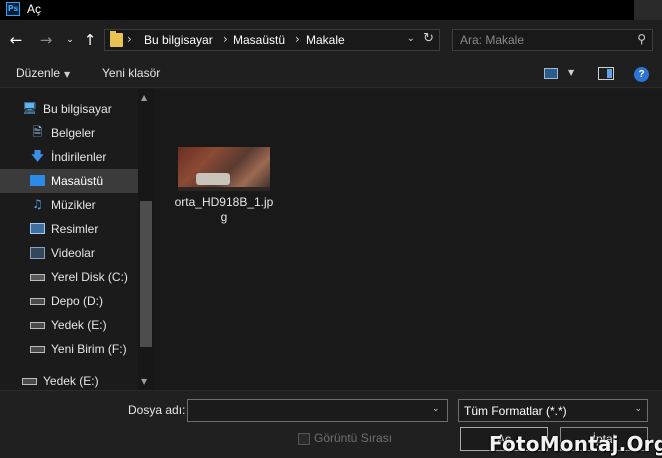 This screenshot has height=458, width=662. I want to click on preview-pane-icon, so click(606, 73).